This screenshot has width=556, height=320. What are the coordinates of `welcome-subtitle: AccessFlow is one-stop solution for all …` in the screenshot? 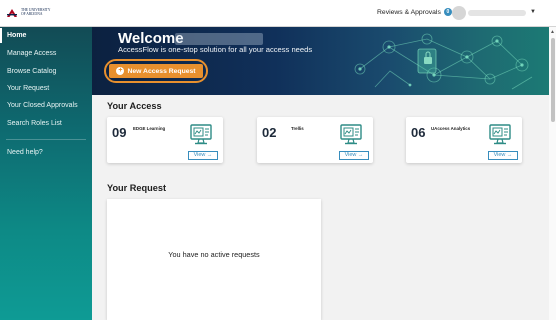 It's located at (215, 49).